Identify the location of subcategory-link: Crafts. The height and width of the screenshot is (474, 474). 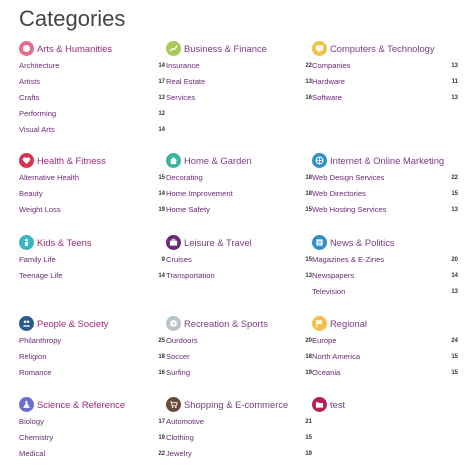
(29, 98).